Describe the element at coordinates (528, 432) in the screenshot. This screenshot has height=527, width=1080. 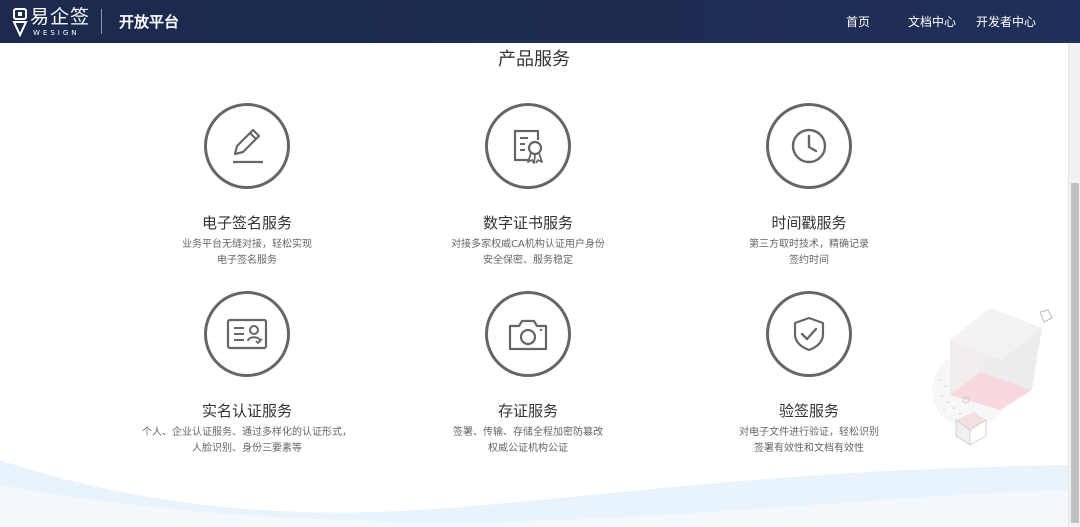
I see `service-desc-line1: 签署、传输、存储全程加密防篡改` at that location.